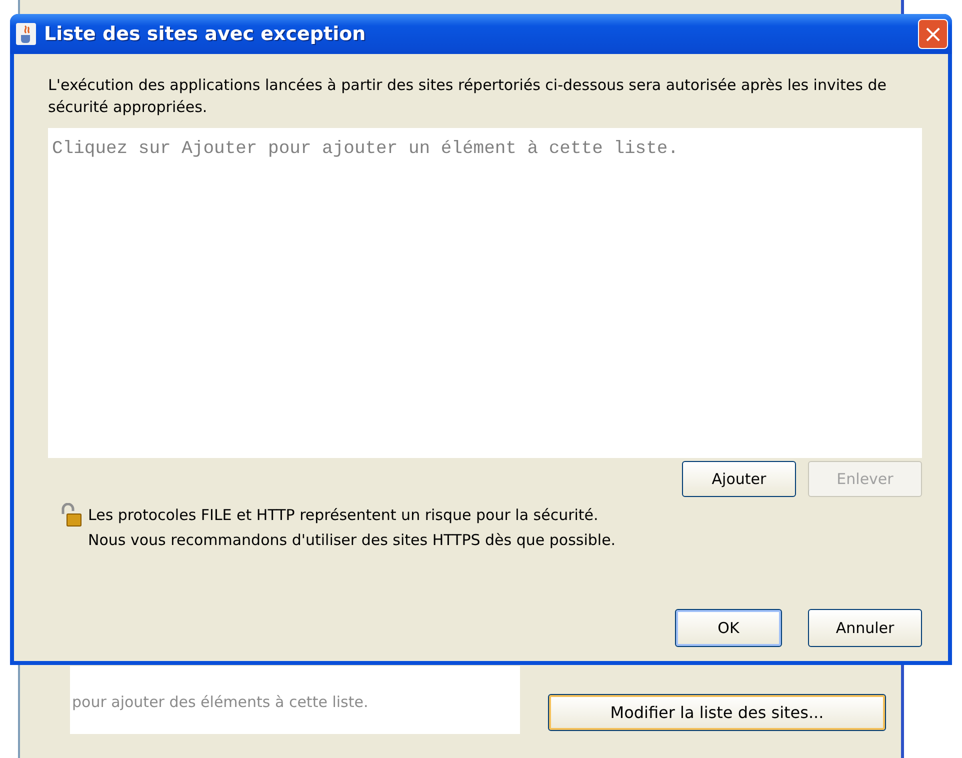  What do you see at coordinates (365, 149) in the screenshot?
I see `list-placeholder: Cliquez sur Ajouter pour ajouter un élément à cette liste.` at bounding box center [365, 149].